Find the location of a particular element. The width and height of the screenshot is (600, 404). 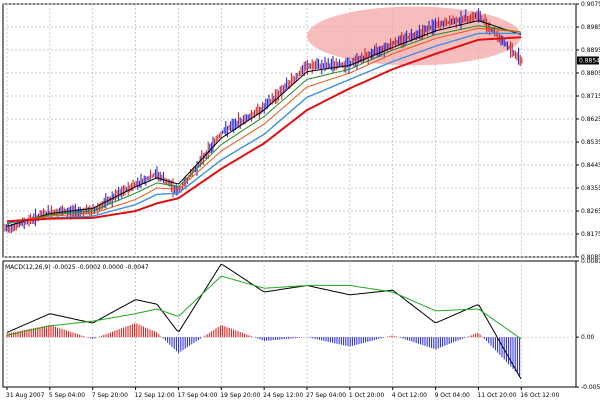

x-tick-label: 1 Oct 20:00 is located at coordinates (366, 395).